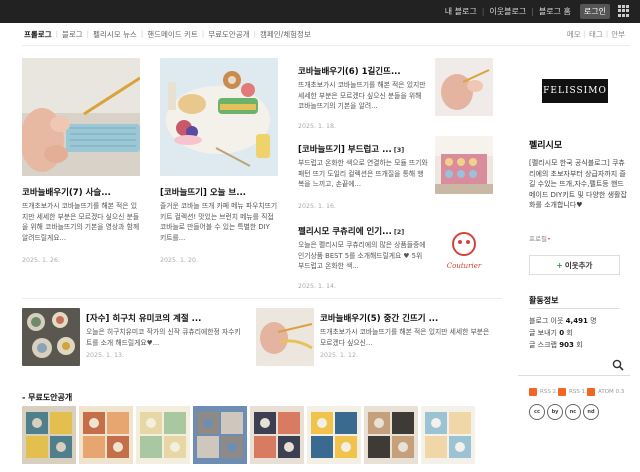  Describe the element at coordinates (624, 11) in the screenshot. I see `apps-grid-icon` at that location.